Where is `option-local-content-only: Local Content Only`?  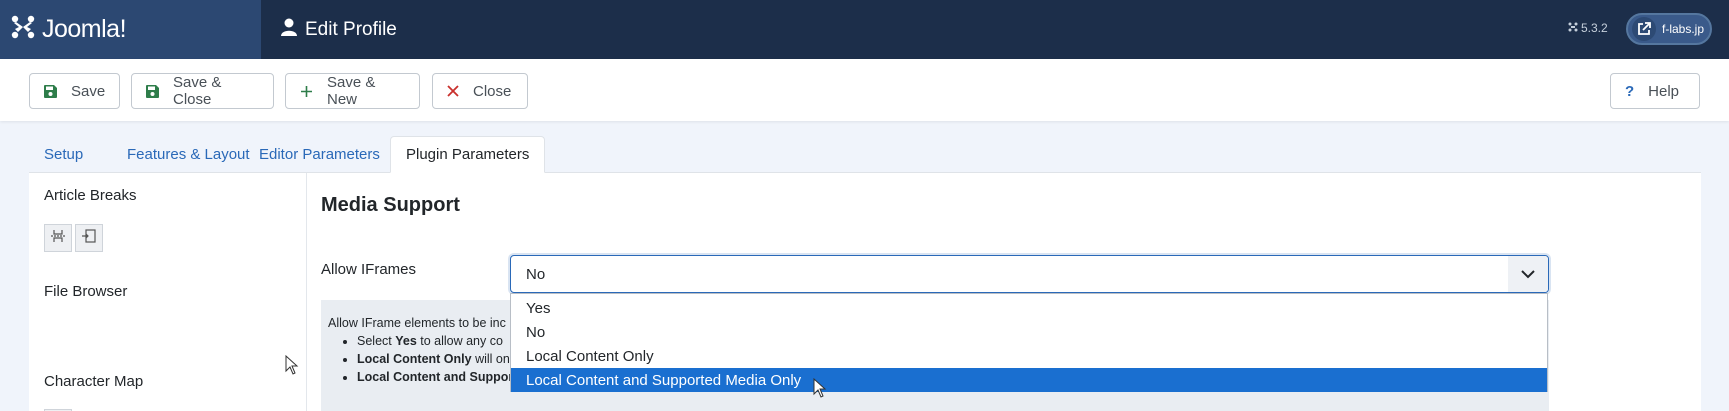 option-local-content-only: Local Content Only is located at coordinates (1029, 356).